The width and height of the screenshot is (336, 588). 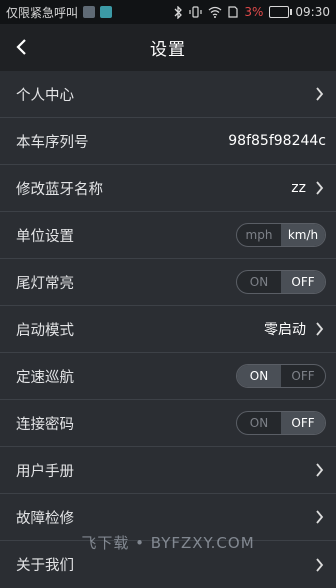 What do you see at coordinates (233, 12) in the screenshot?
I see `sim-icon` at bounding box center [233, 12].